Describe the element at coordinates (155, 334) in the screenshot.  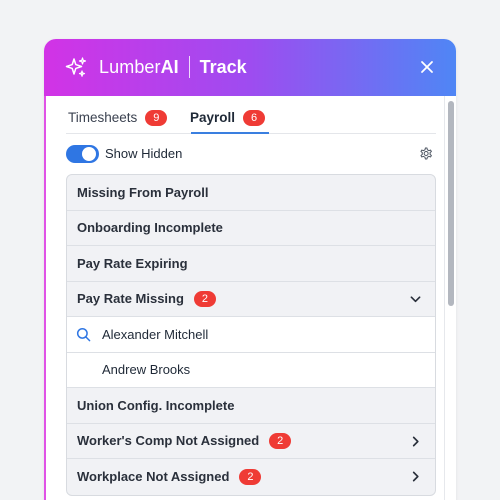
I see `sub-item-label: Alexander Mitchell` at that location.